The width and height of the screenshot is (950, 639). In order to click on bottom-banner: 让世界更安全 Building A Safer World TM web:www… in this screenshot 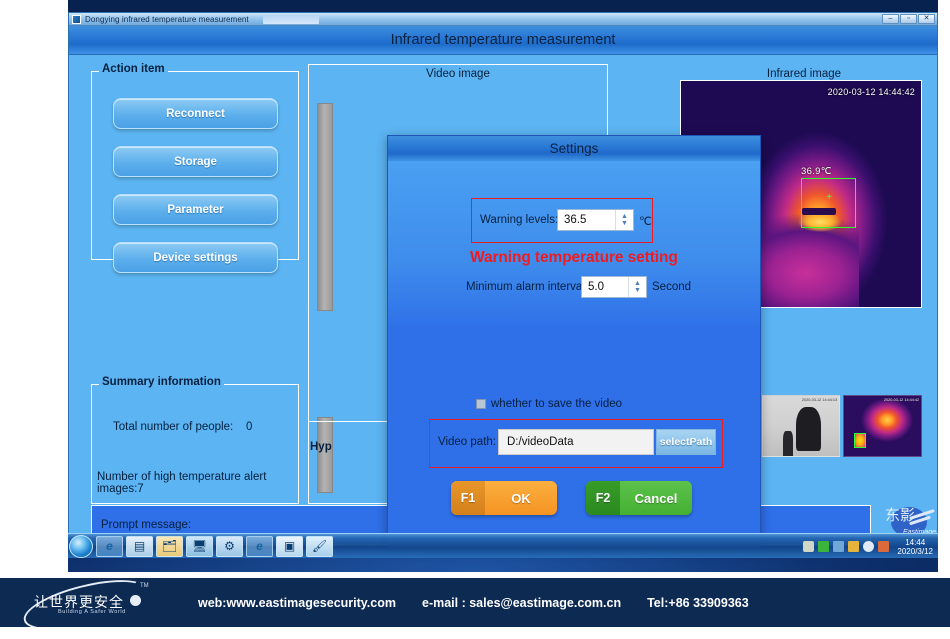, I will do `click(475, 604)`.